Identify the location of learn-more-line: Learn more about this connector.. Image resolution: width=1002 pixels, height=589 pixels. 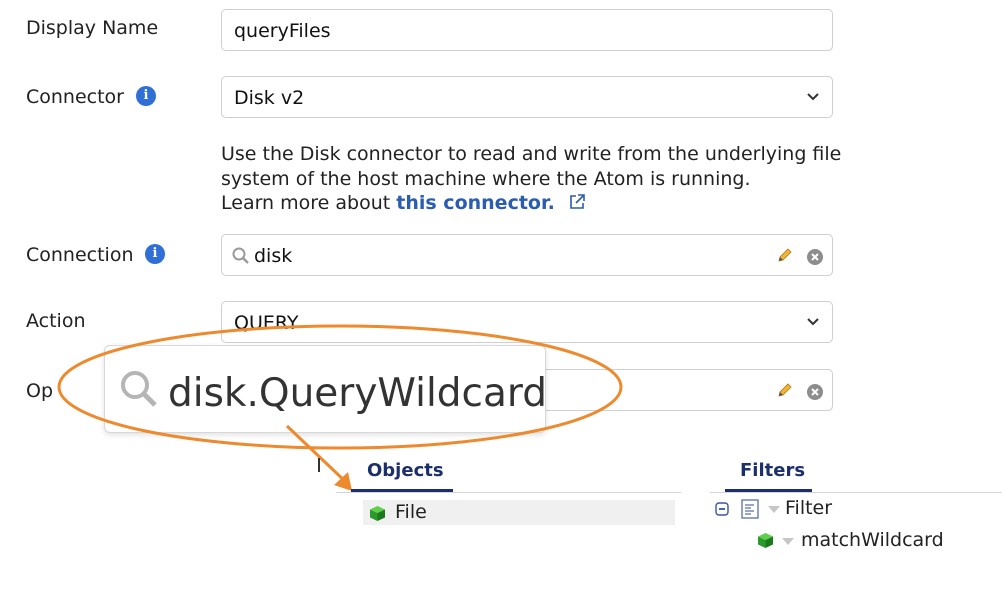
(531, 203).